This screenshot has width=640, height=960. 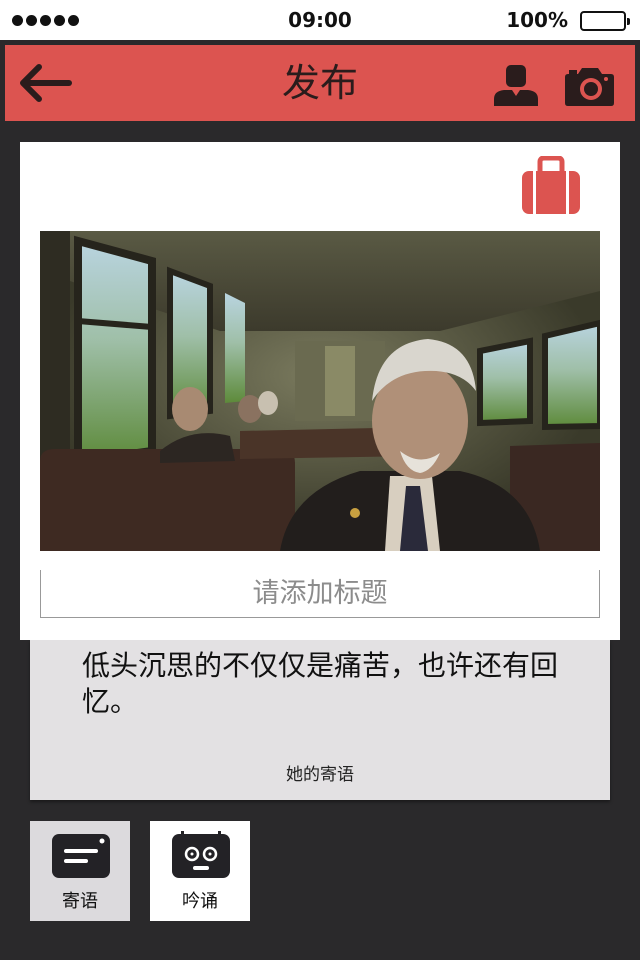 What do you see at coordinates (332, 684) in the screenshot?
I see `note-text: 低头沉思的不仅仅是痛苦，也许还有回忆。` at bounding box center [332, 684].